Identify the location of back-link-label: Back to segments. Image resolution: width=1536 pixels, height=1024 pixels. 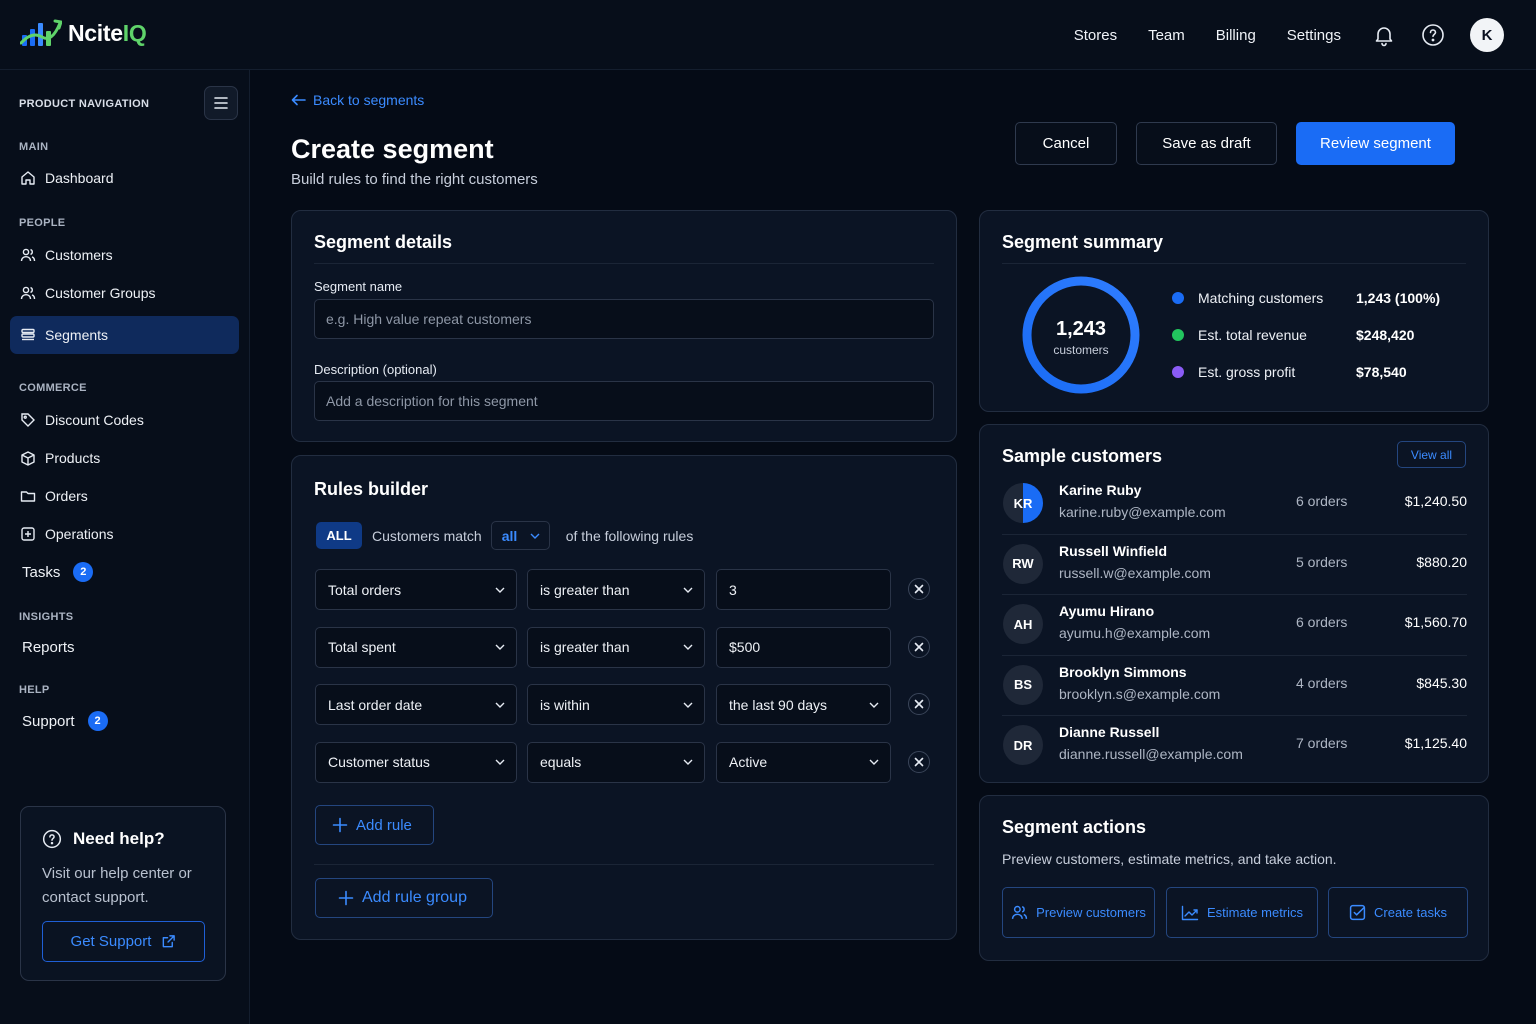
(369, 100).